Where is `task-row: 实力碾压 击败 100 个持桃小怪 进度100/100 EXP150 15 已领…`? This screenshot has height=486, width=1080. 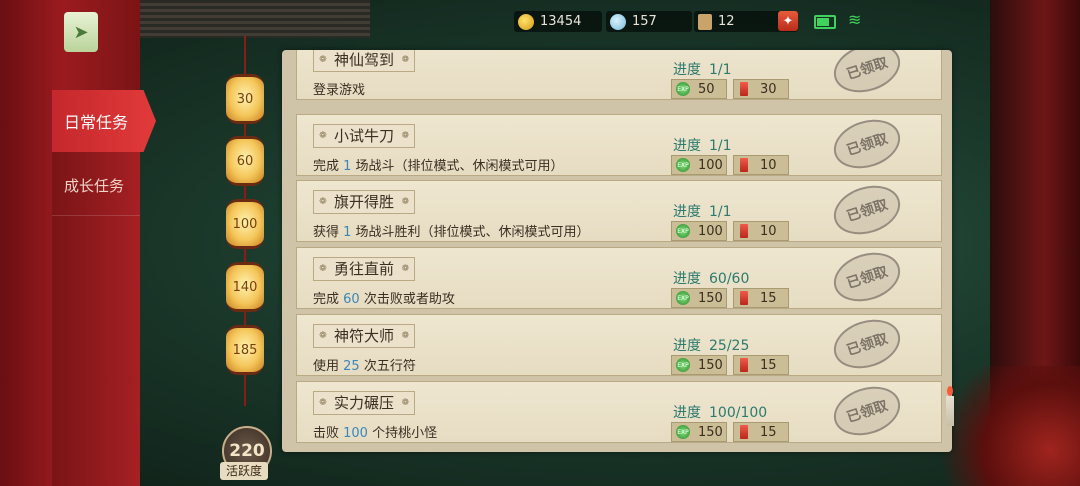 task-row: 实力碾压 击败 100 个持桃小怪 进度100/100 EXP150 15 已领… is located at coordinates (619, 411).